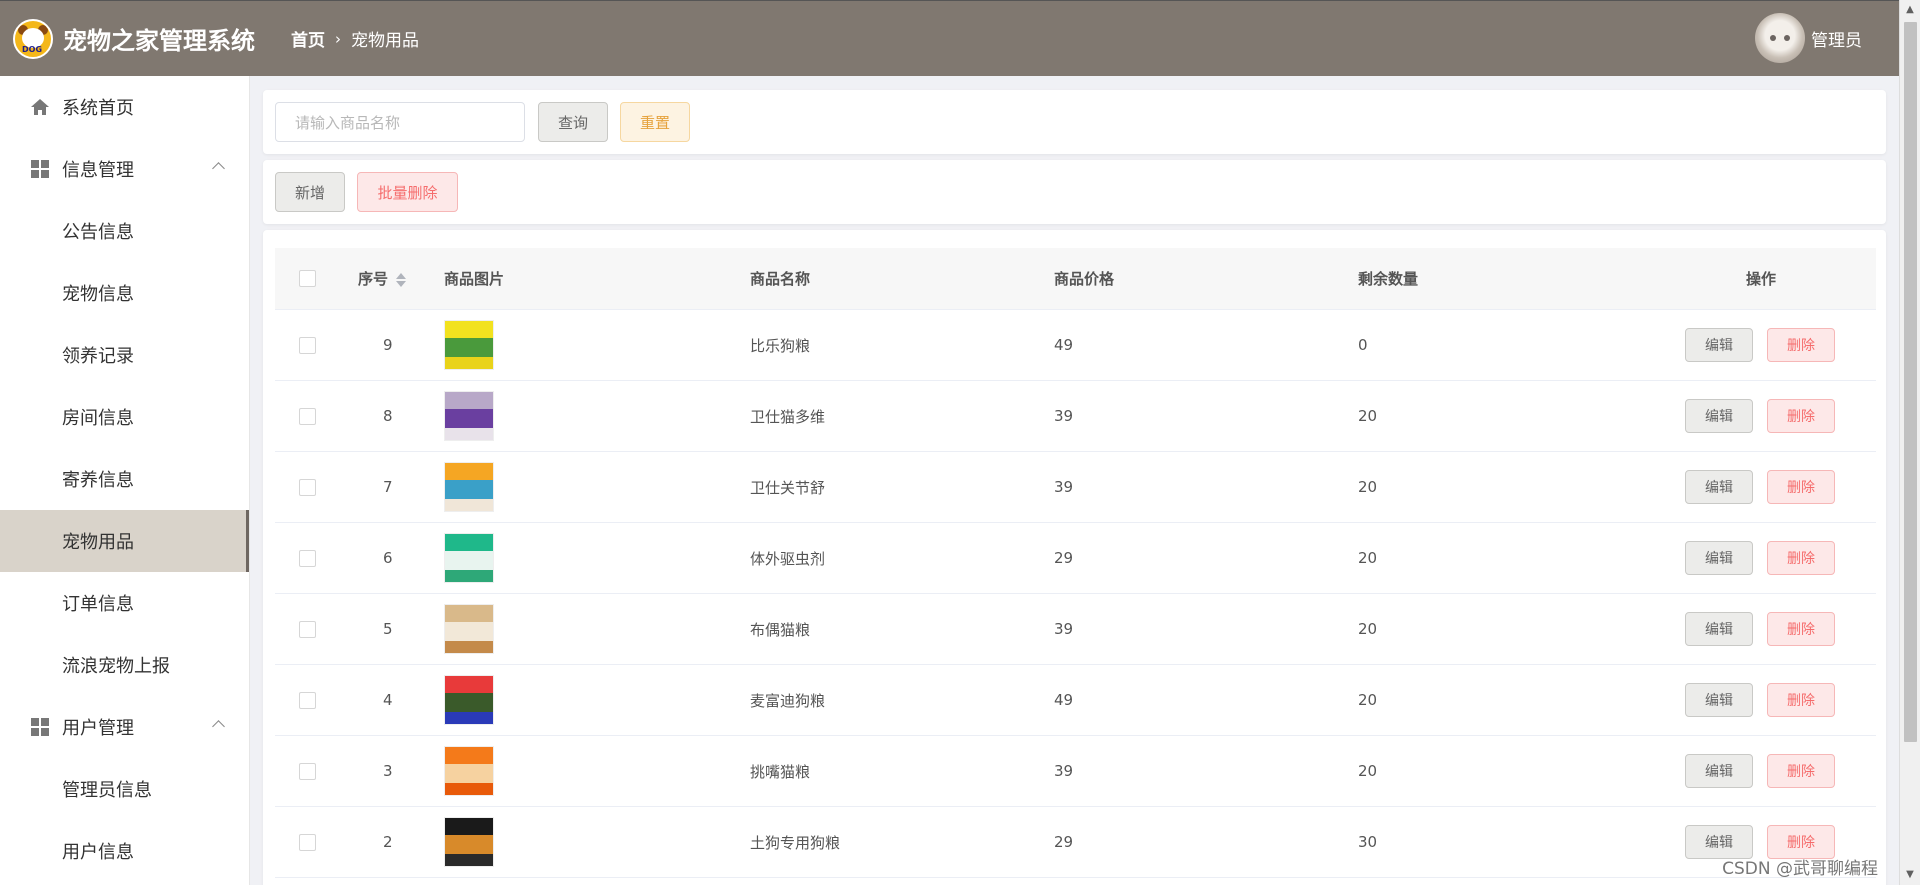 The image size is (1920, 885). I want to click on column-header-name: 商品名称, so click(780, 279).